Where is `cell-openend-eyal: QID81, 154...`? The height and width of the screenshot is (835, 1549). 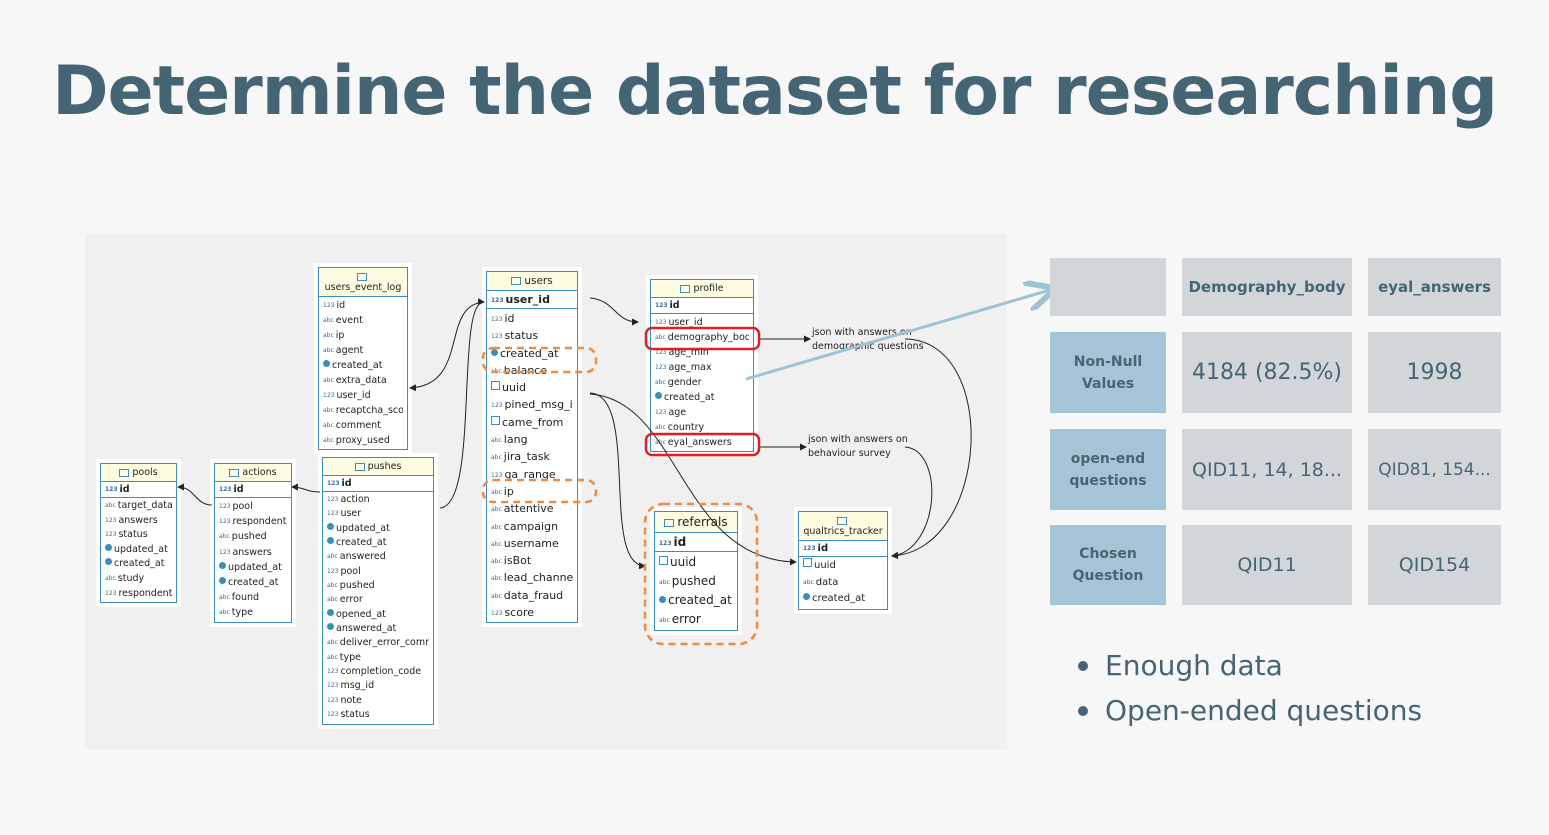
cell-openend-eyal: QID81, 154... is located at coordinates (1434, 469).